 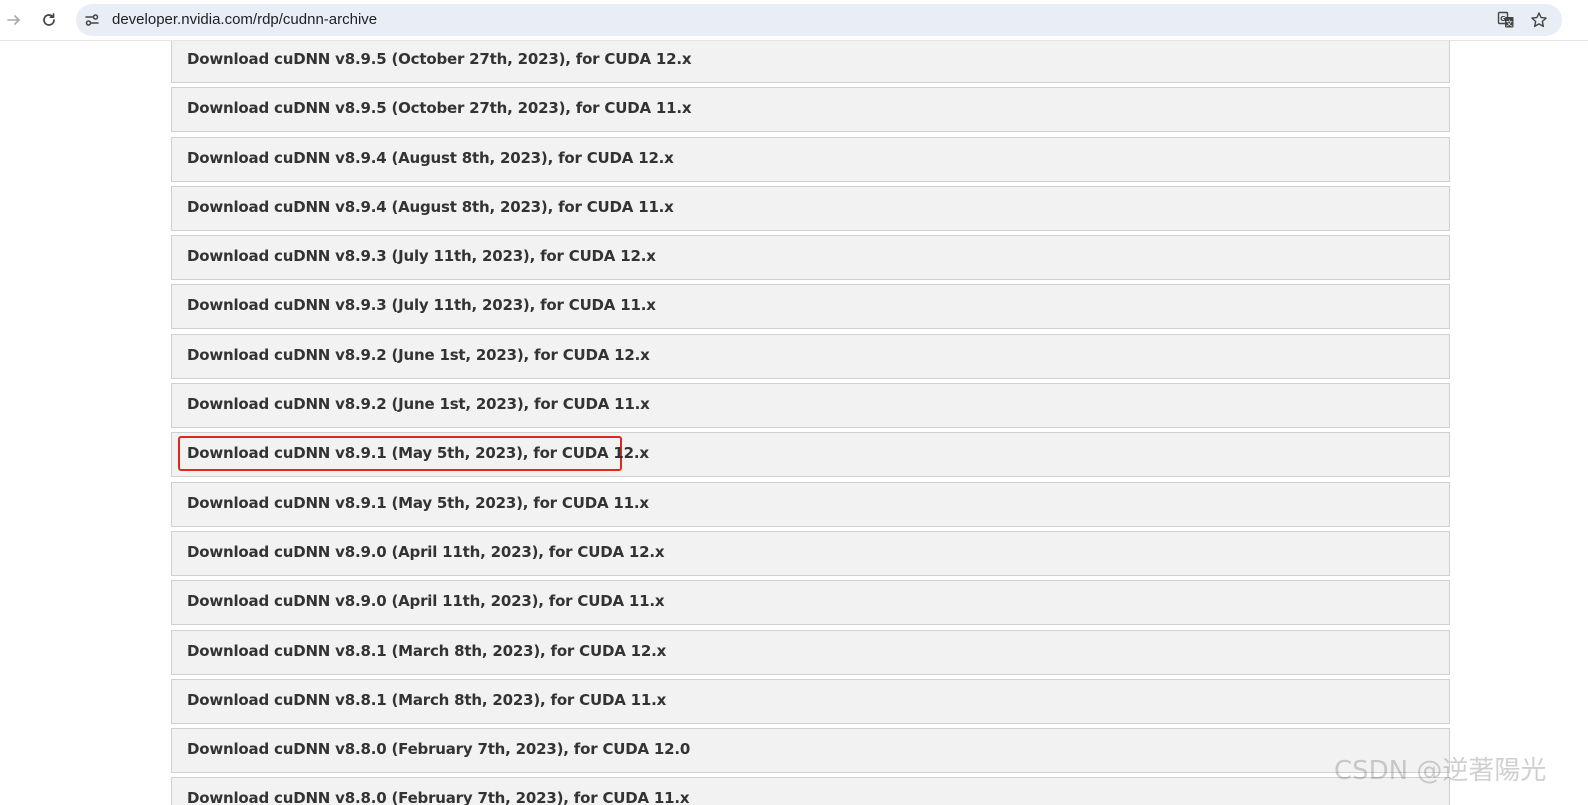 What do you see at coordinates (244, 20) in the screenshot?
I see `url-text: developer.nvidia.com/rdp/cudnn-archive` at bounding box center [244, 20].